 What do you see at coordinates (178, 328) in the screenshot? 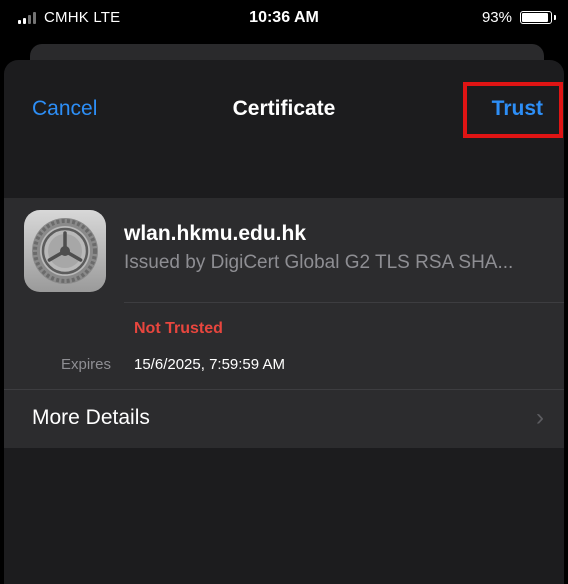
I see `trust-status: Not Trusted` at bounding box center [178, 328].